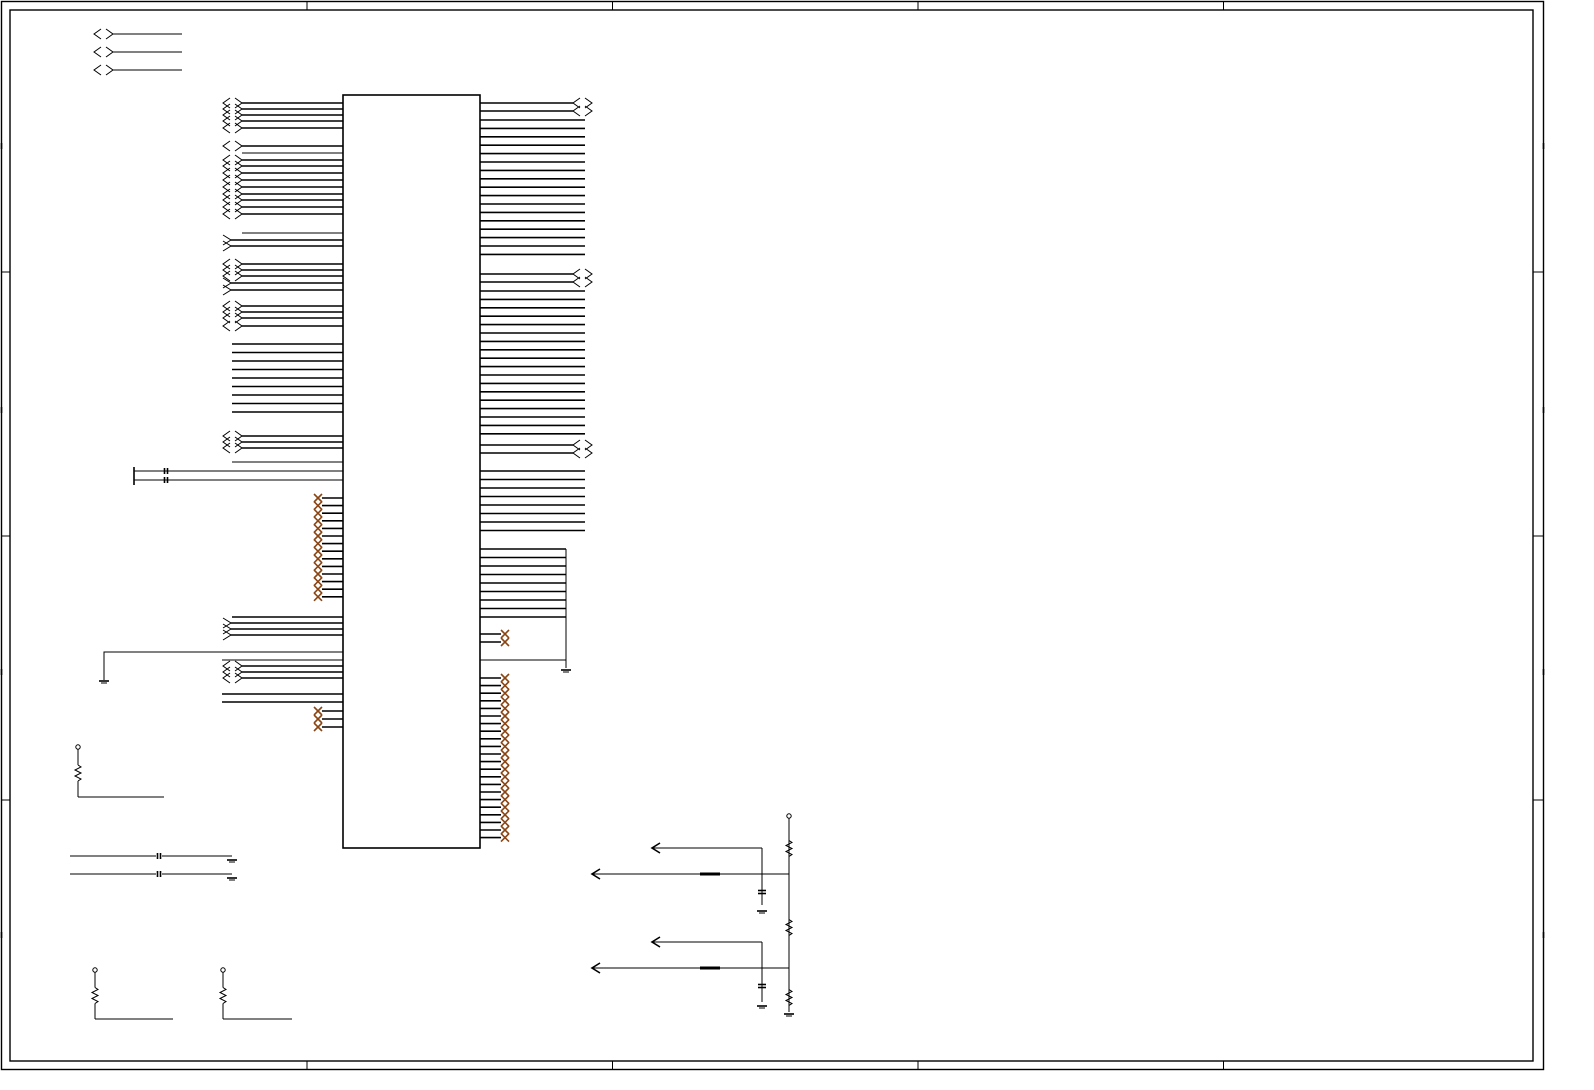  I want to click on ic-body, so click(411, 471).